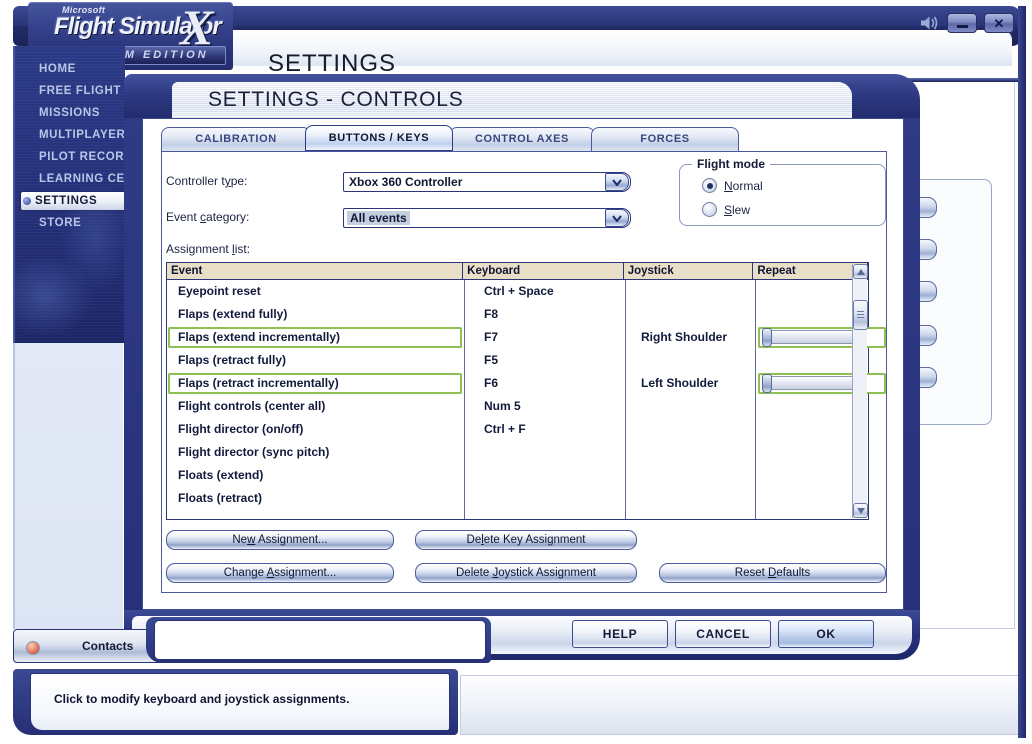  Describe the element at coordinates (723, 634) in the screenshot. I see `cancel-button: CANCEL` at that location.